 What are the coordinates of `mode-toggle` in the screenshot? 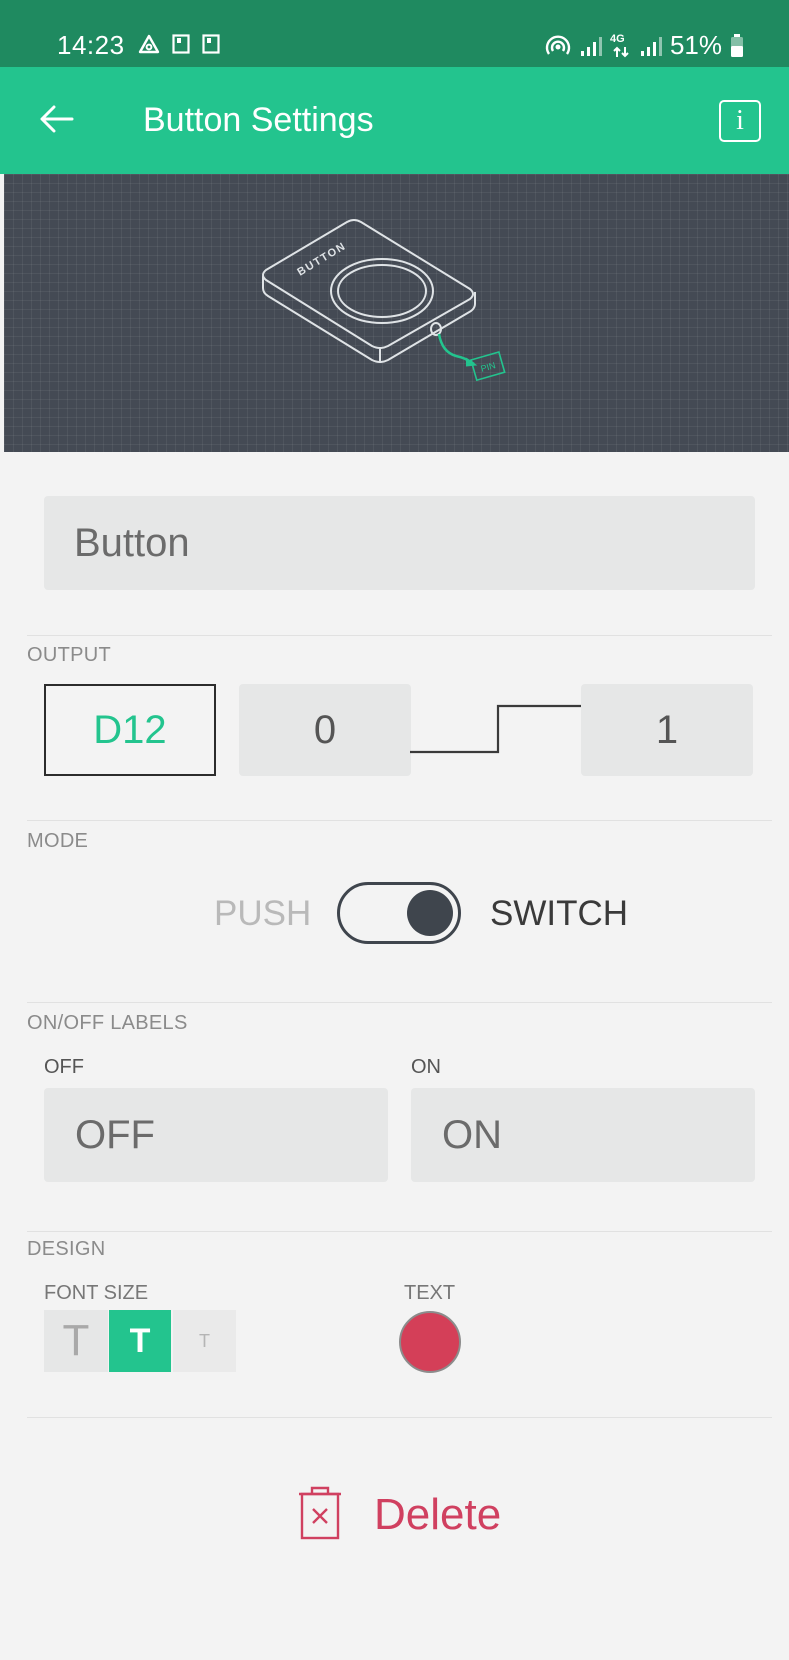 It's located at (399, 913).